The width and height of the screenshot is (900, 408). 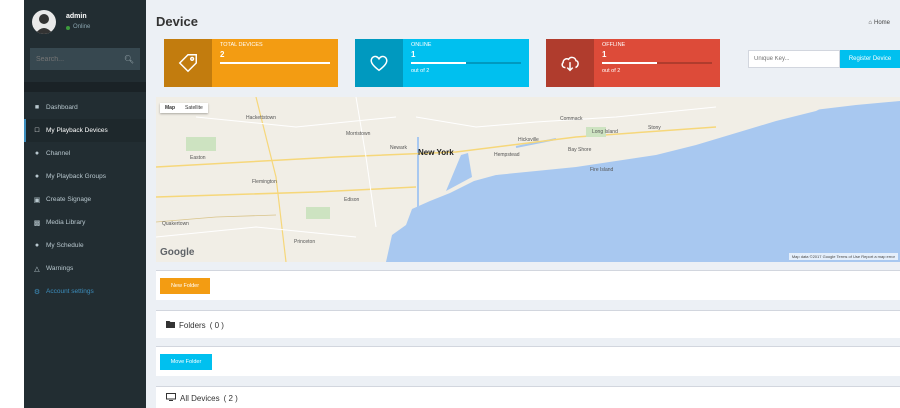 I want to click on image-icon: ▩, so click(x=37, y=223).